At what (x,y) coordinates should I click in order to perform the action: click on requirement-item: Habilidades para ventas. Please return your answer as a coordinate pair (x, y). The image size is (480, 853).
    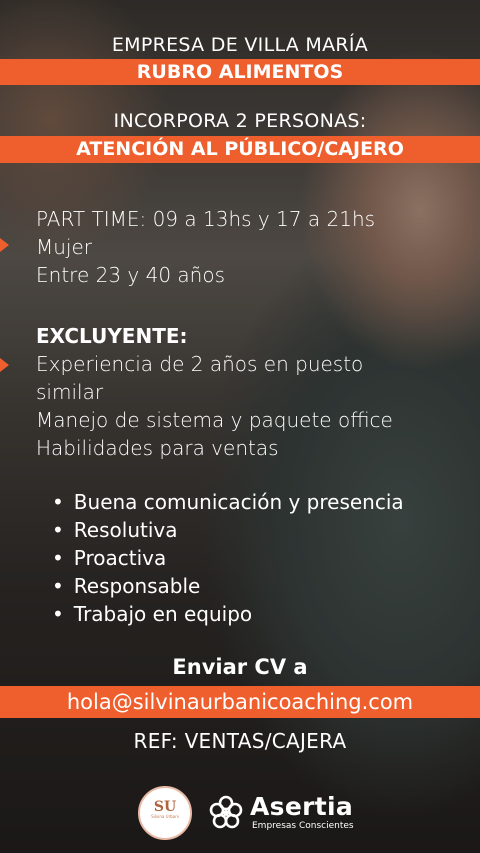
    Looking at the image, I should click on (157, 448).